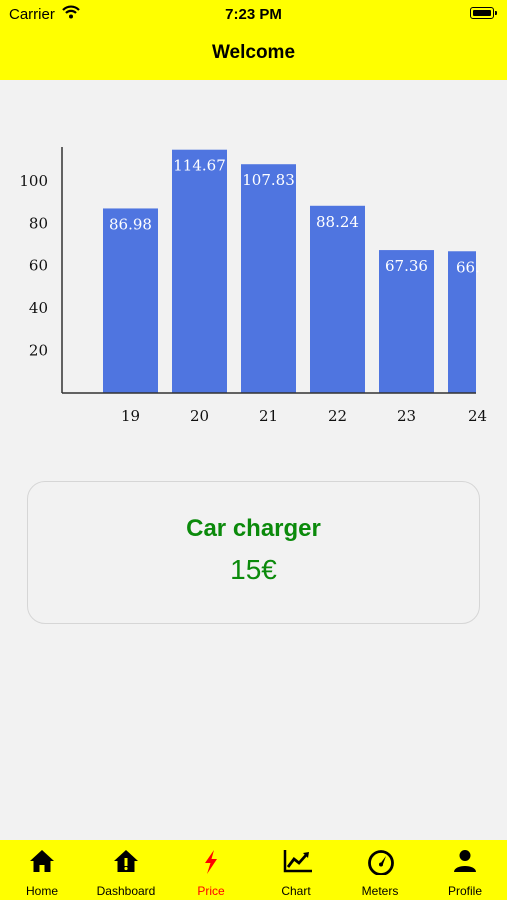 The height and width of the screenshot is (900, 507). Describe the element at coordinates (482, 13) in the screenshot. I see `battery-icon` at that location.